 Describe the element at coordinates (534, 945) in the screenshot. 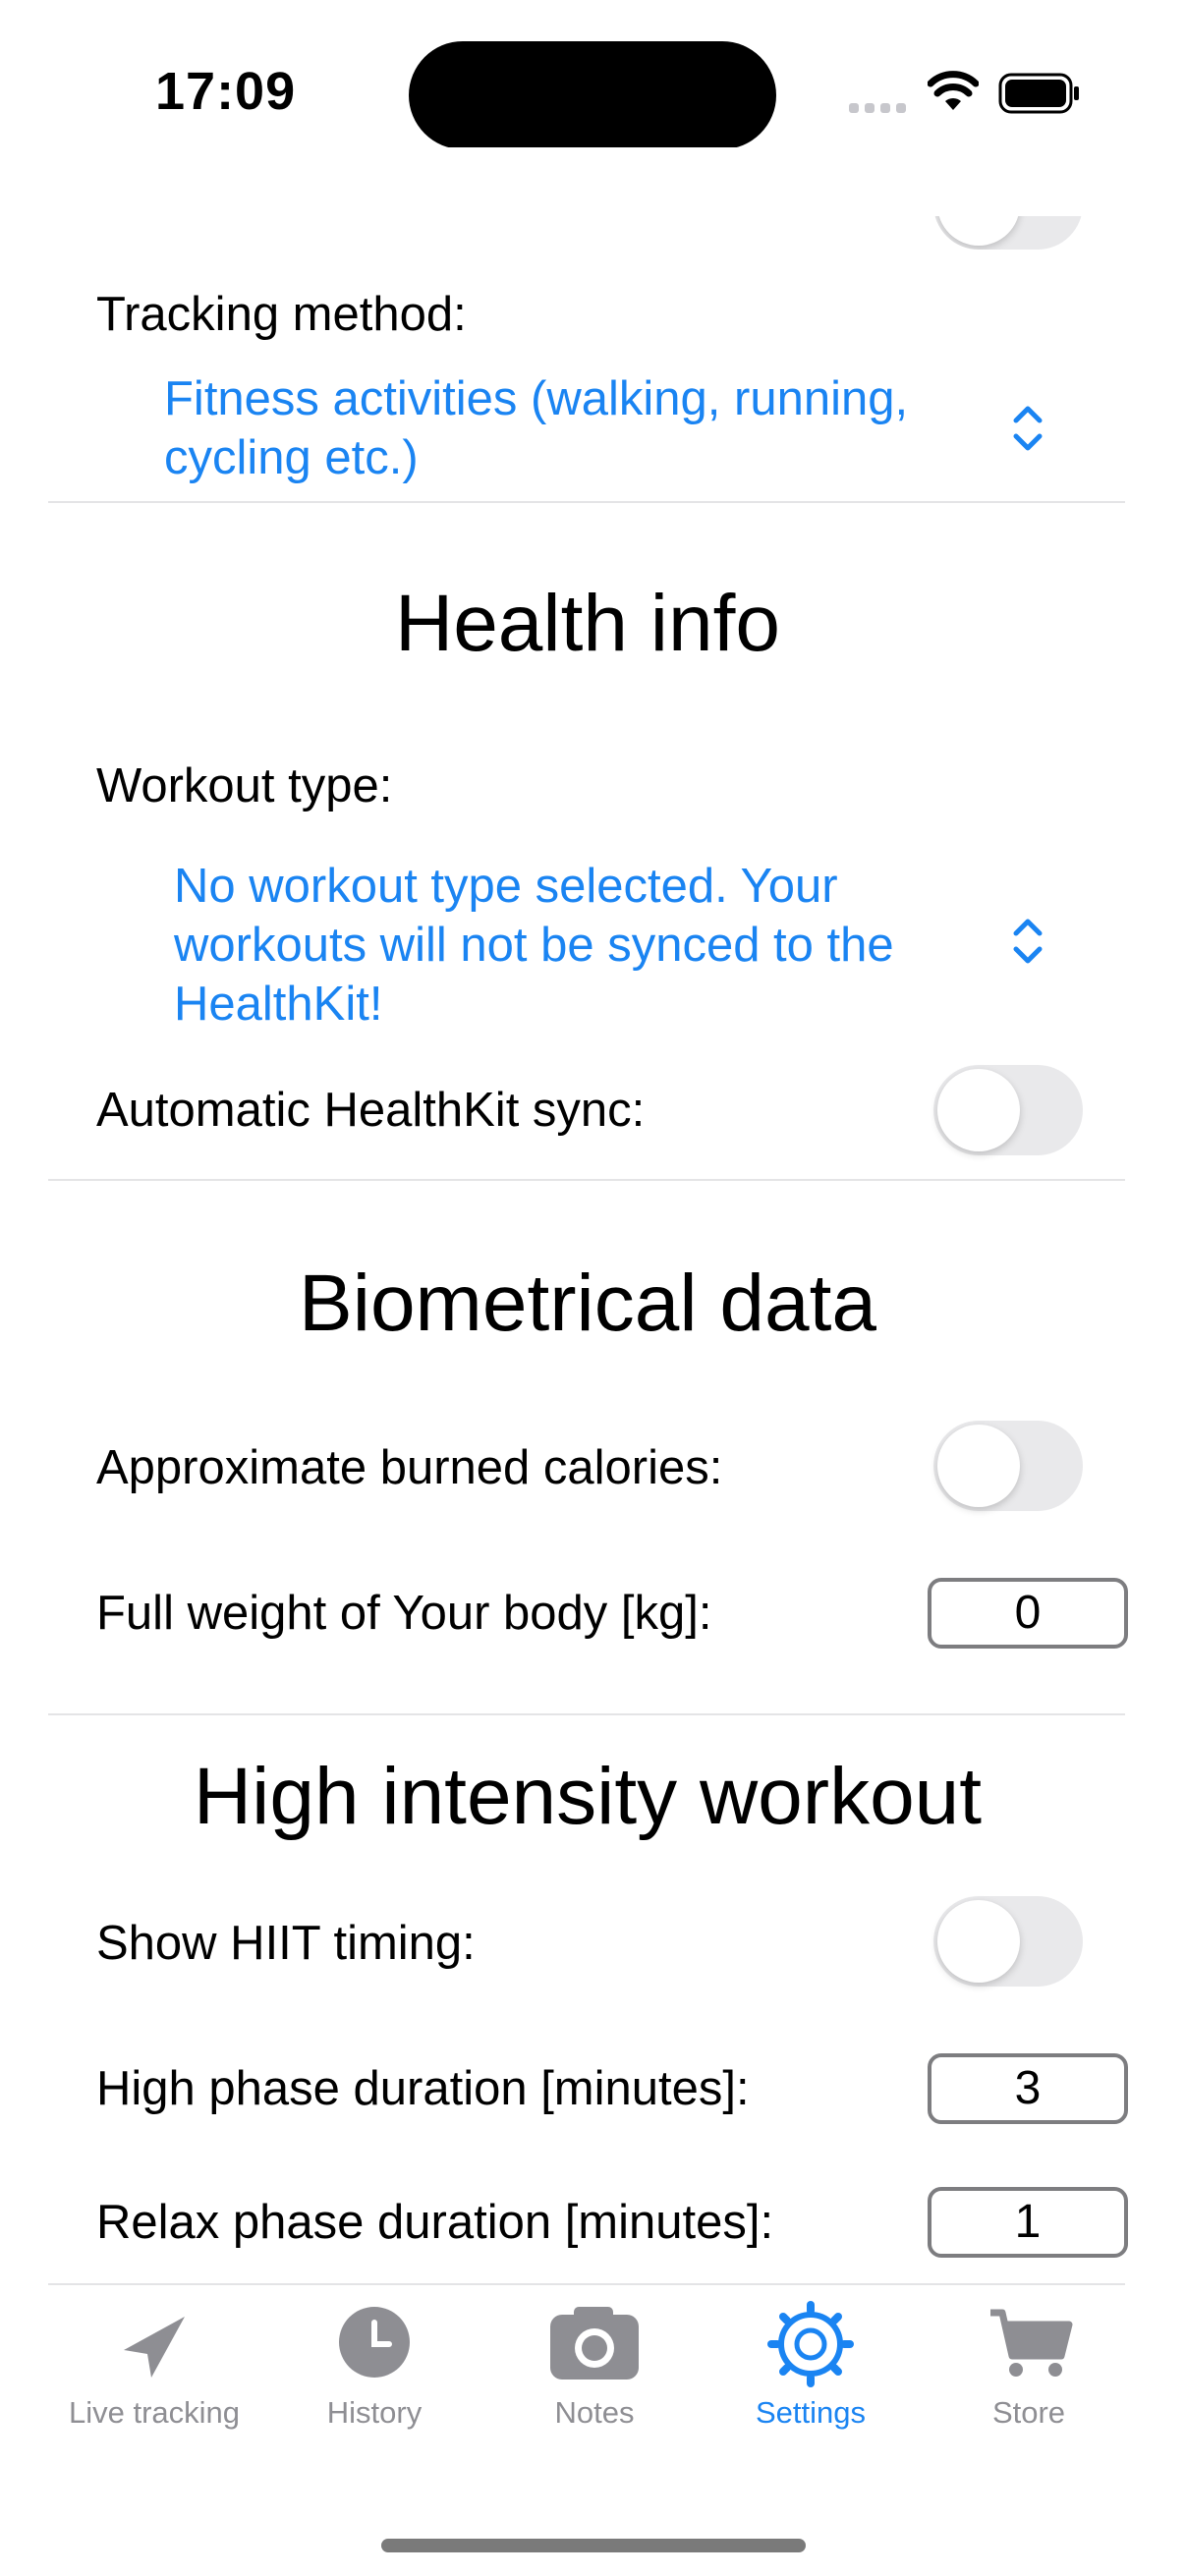

I see `workout-type-line2: workouts will not be synced to the` at that location.